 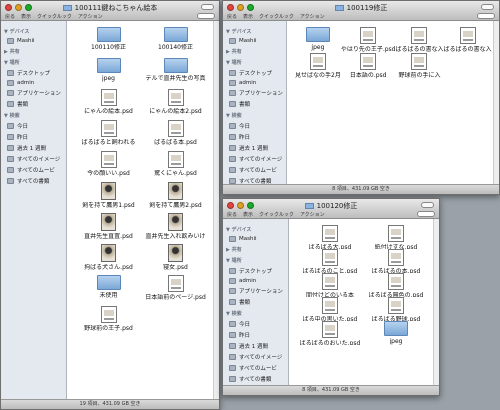 What do you see at coordinates (110, 11) in the screenshot?
I see `title-bar: 100111鍵ねこちゃん絵本 戻る 表示 クイックルック アクション` at bounding box center [110, 11].